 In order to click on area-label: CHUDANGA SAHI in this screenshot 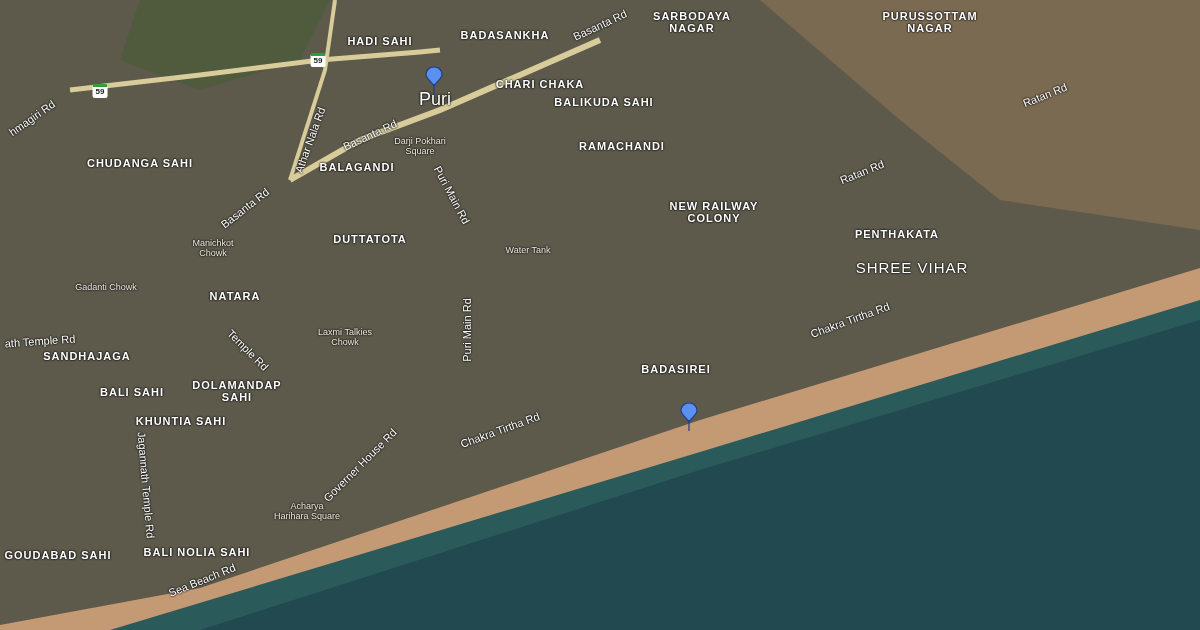, I will do `click(140, 163)`.